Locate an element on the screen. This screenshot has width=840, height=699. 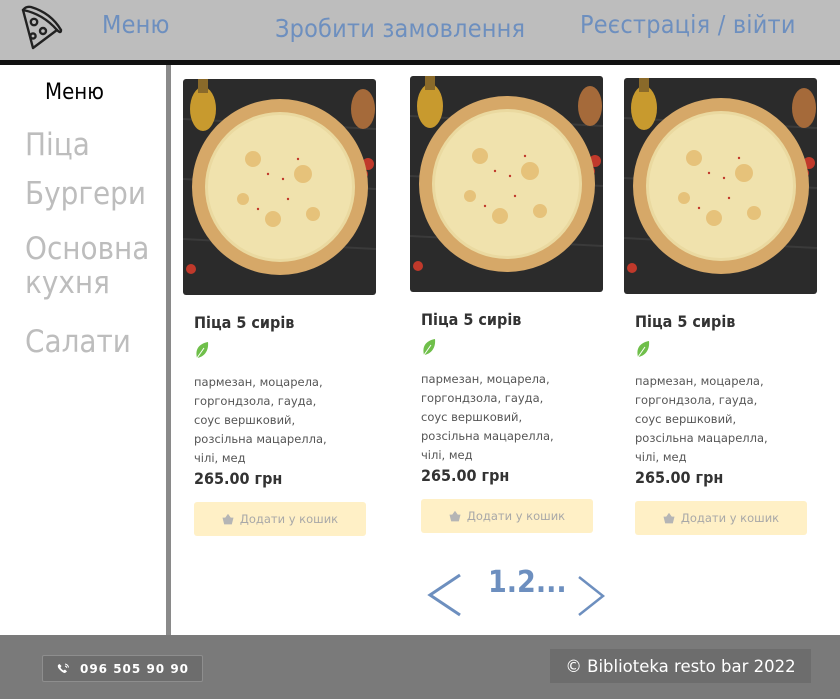
sidebar-item-salads: Салати is located at coordinates (78, 342).